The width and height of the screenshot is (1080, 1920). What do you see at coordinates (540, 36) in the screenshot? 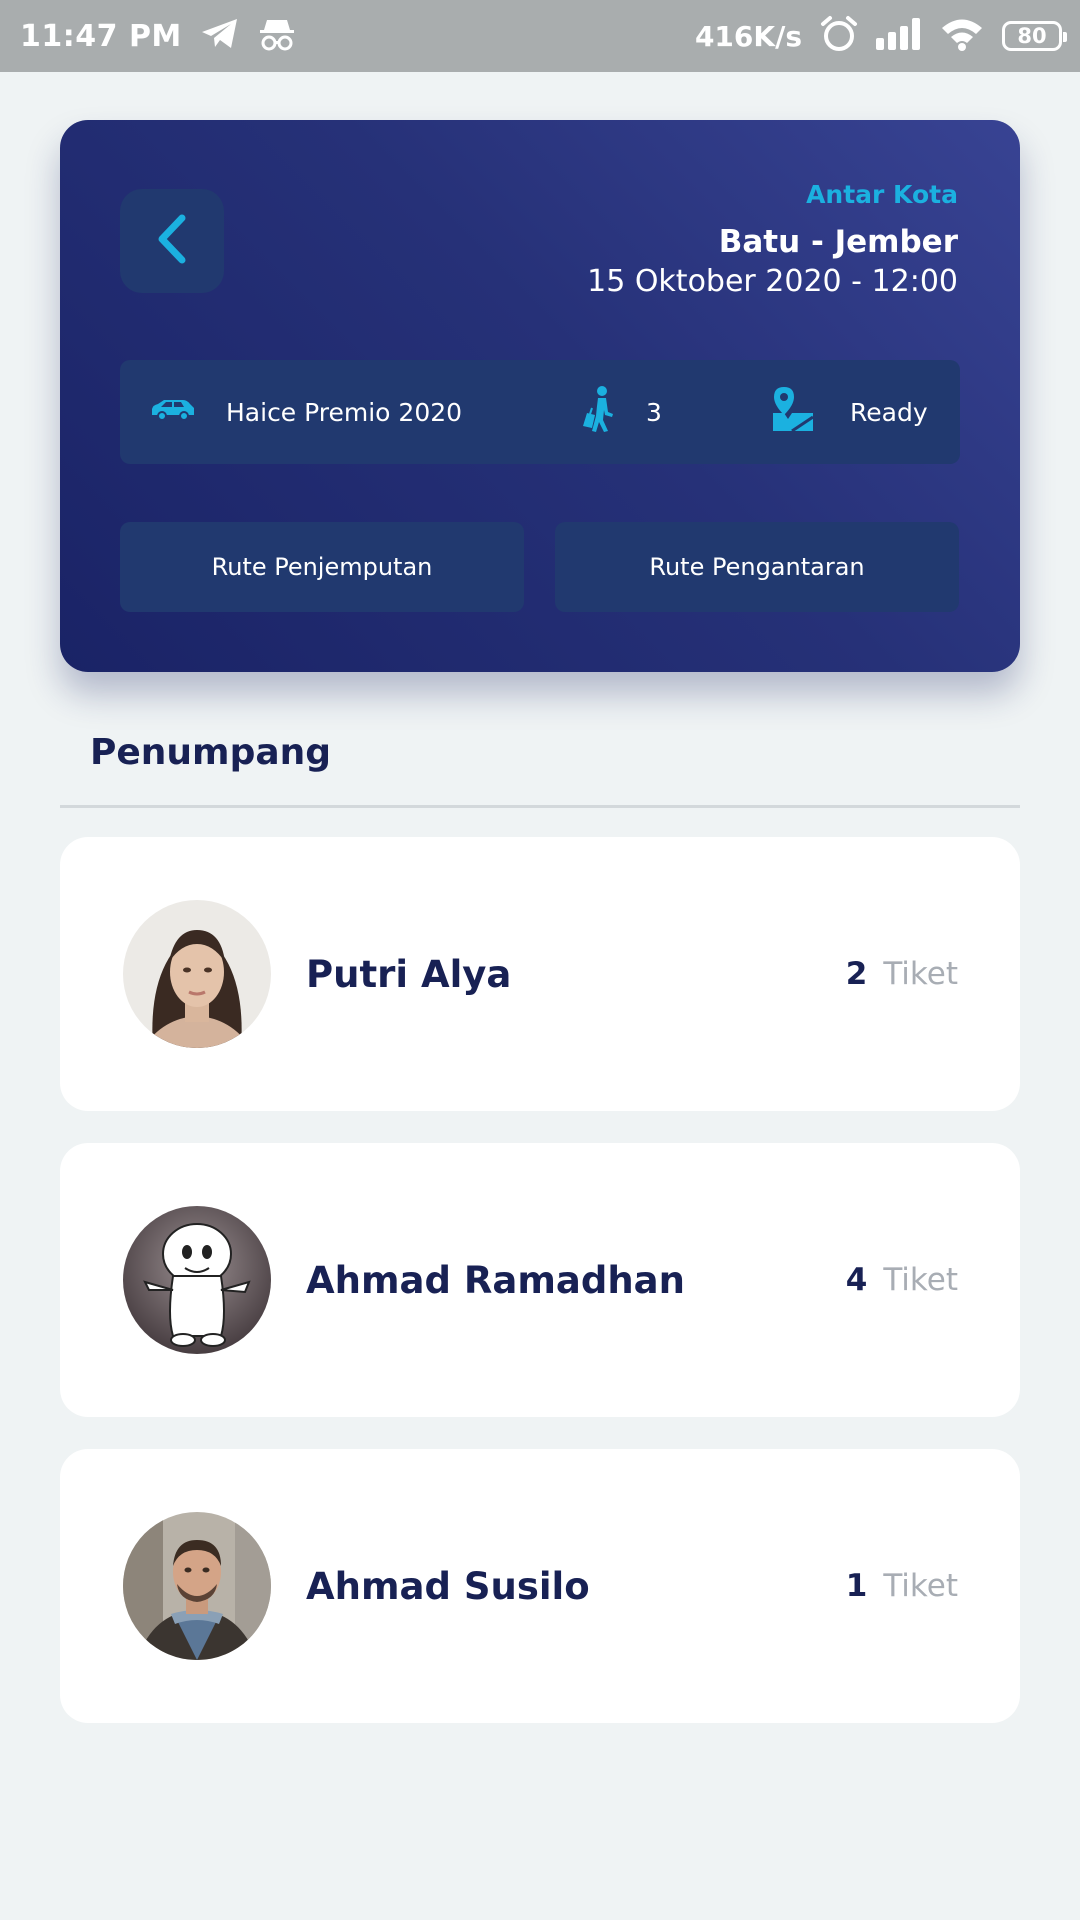
I see `status-bar: 11:47 PM 416K/s 80` at bounding box center [540, 36].